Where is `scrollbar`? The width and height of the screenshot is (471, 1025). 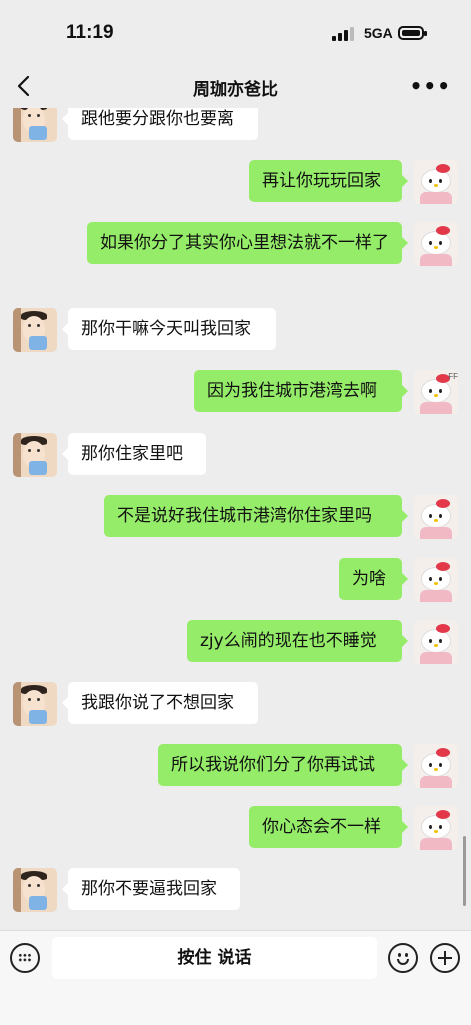 scrollbar is located at coordinates (464, 871).